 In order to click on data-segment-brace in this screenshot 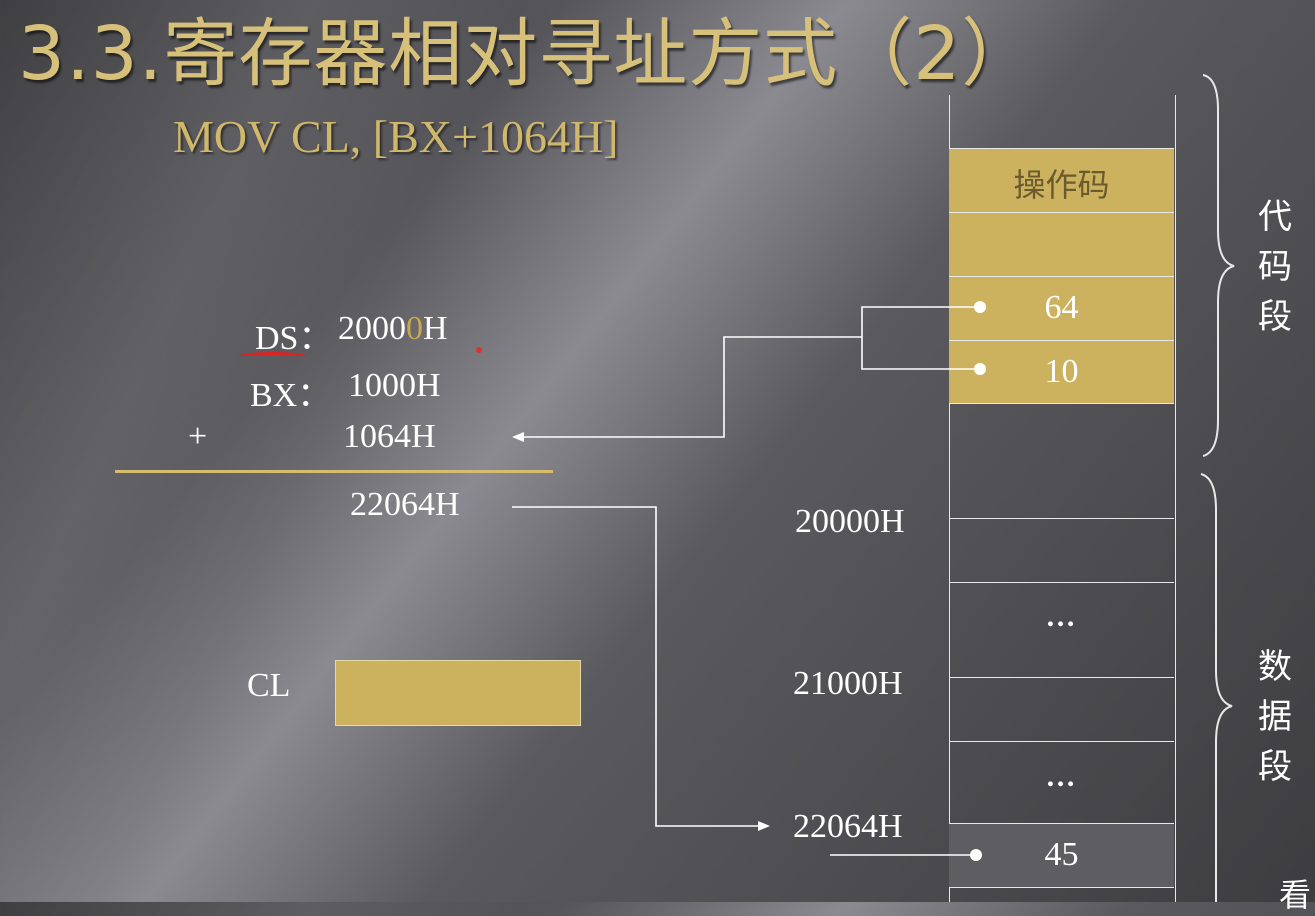, I will do `click(1216, 687)`.